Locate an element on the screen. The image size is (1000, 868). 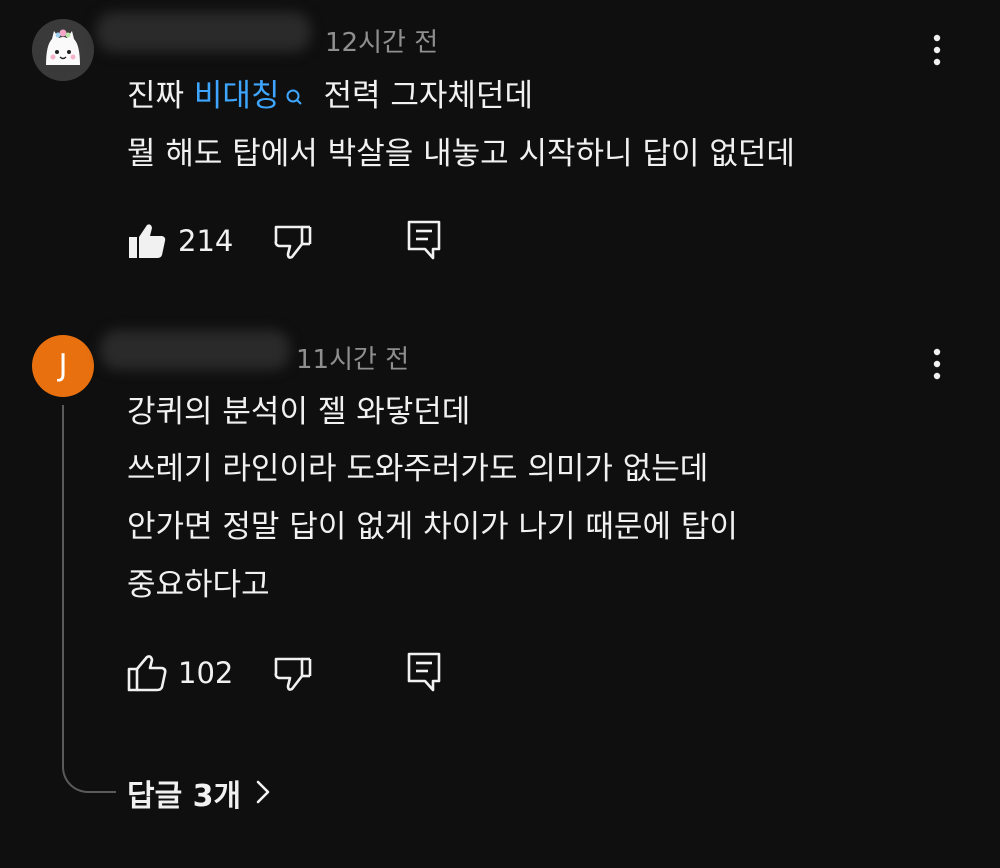
like-button is located at coordinates (147, 673).